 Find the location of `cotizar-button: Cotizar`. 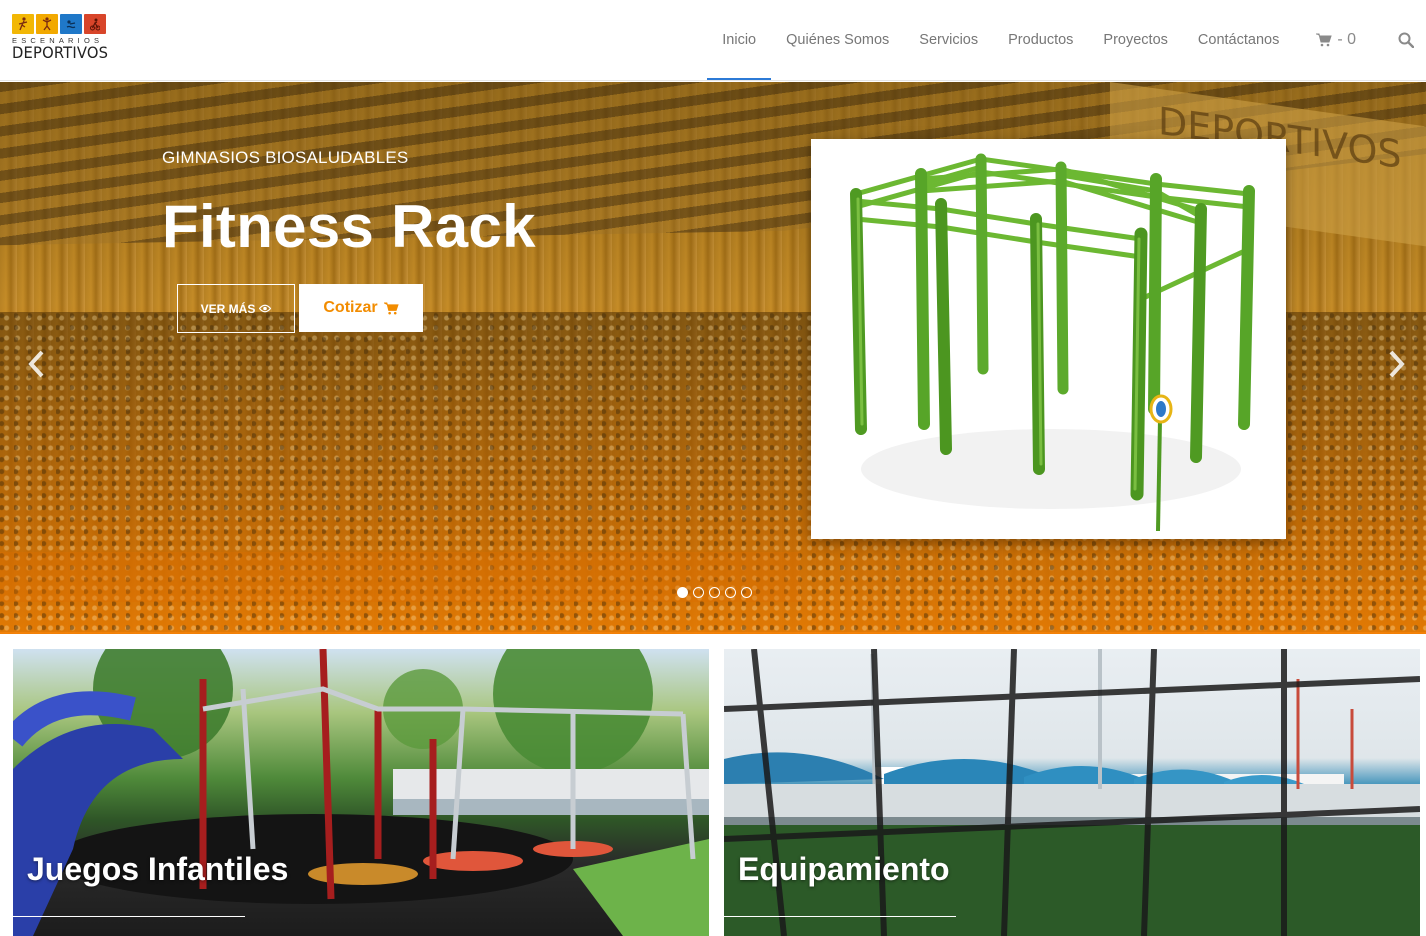

cotizar-button: Cotizar is located at coordinates (361, 308).